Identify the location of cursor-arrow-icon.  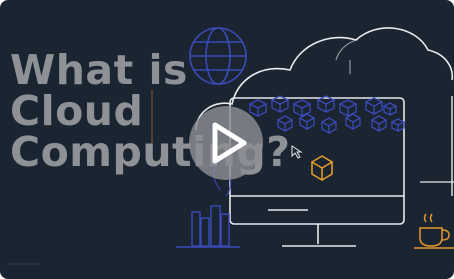
(297, 152).